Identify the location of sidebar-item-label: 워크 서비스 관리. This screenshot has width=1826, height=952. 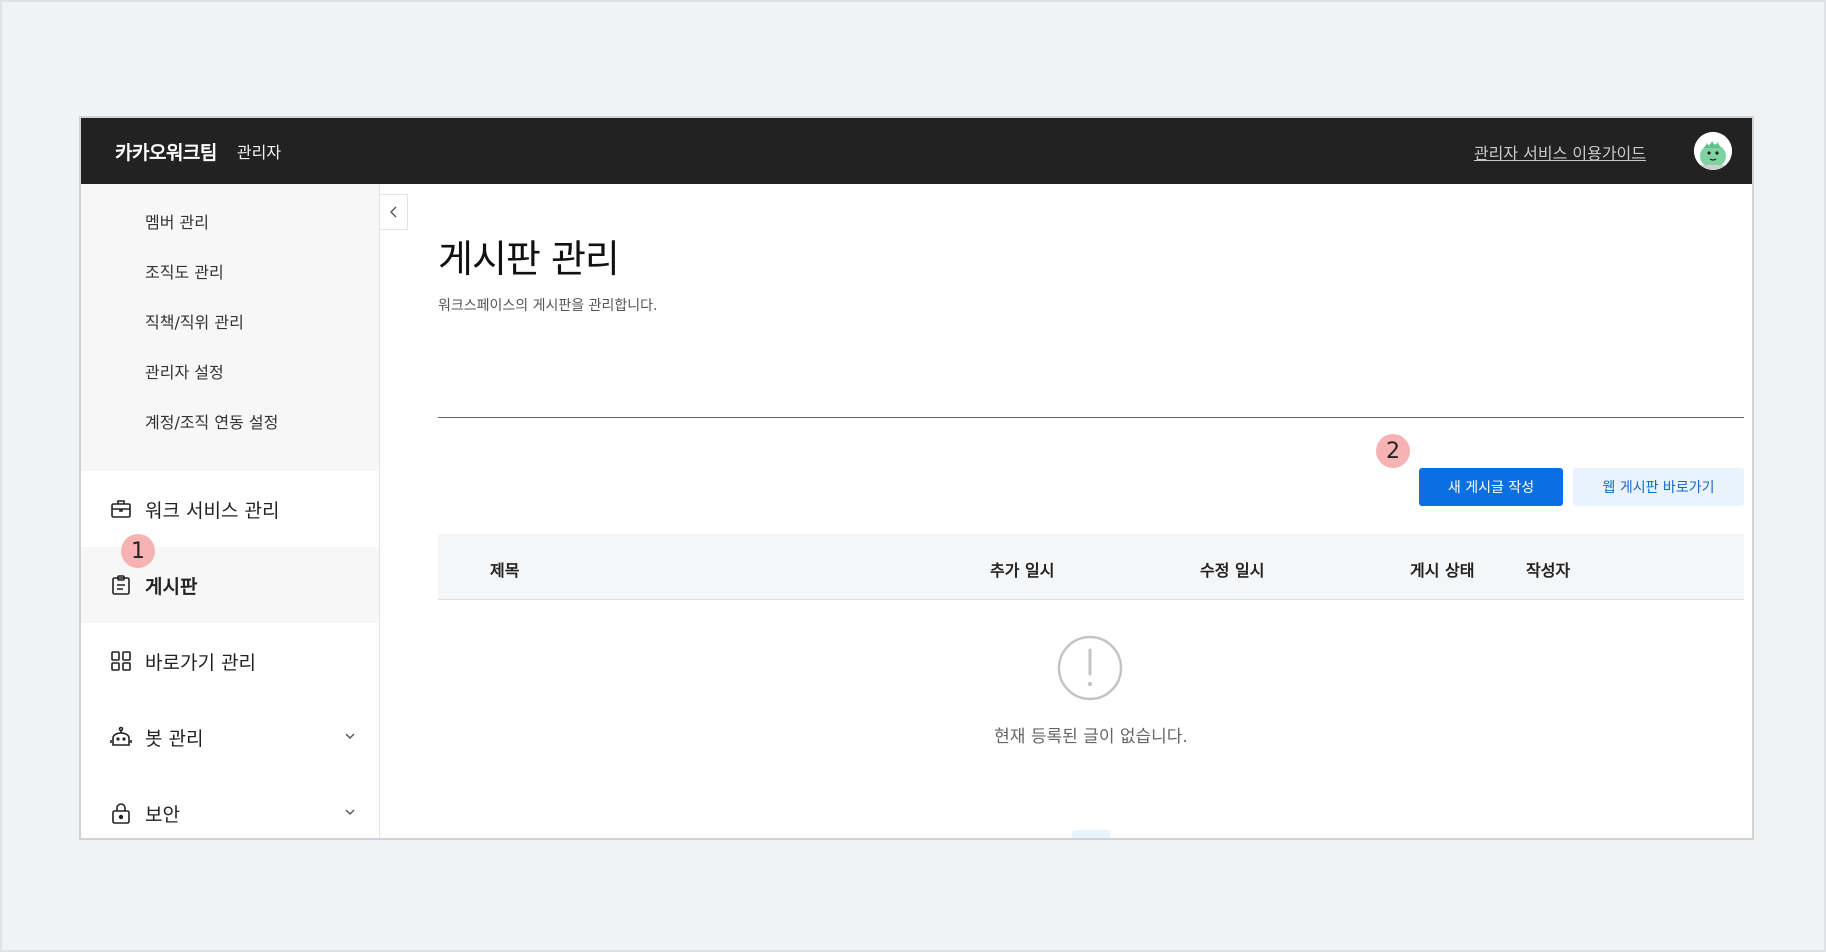
(212, 510).